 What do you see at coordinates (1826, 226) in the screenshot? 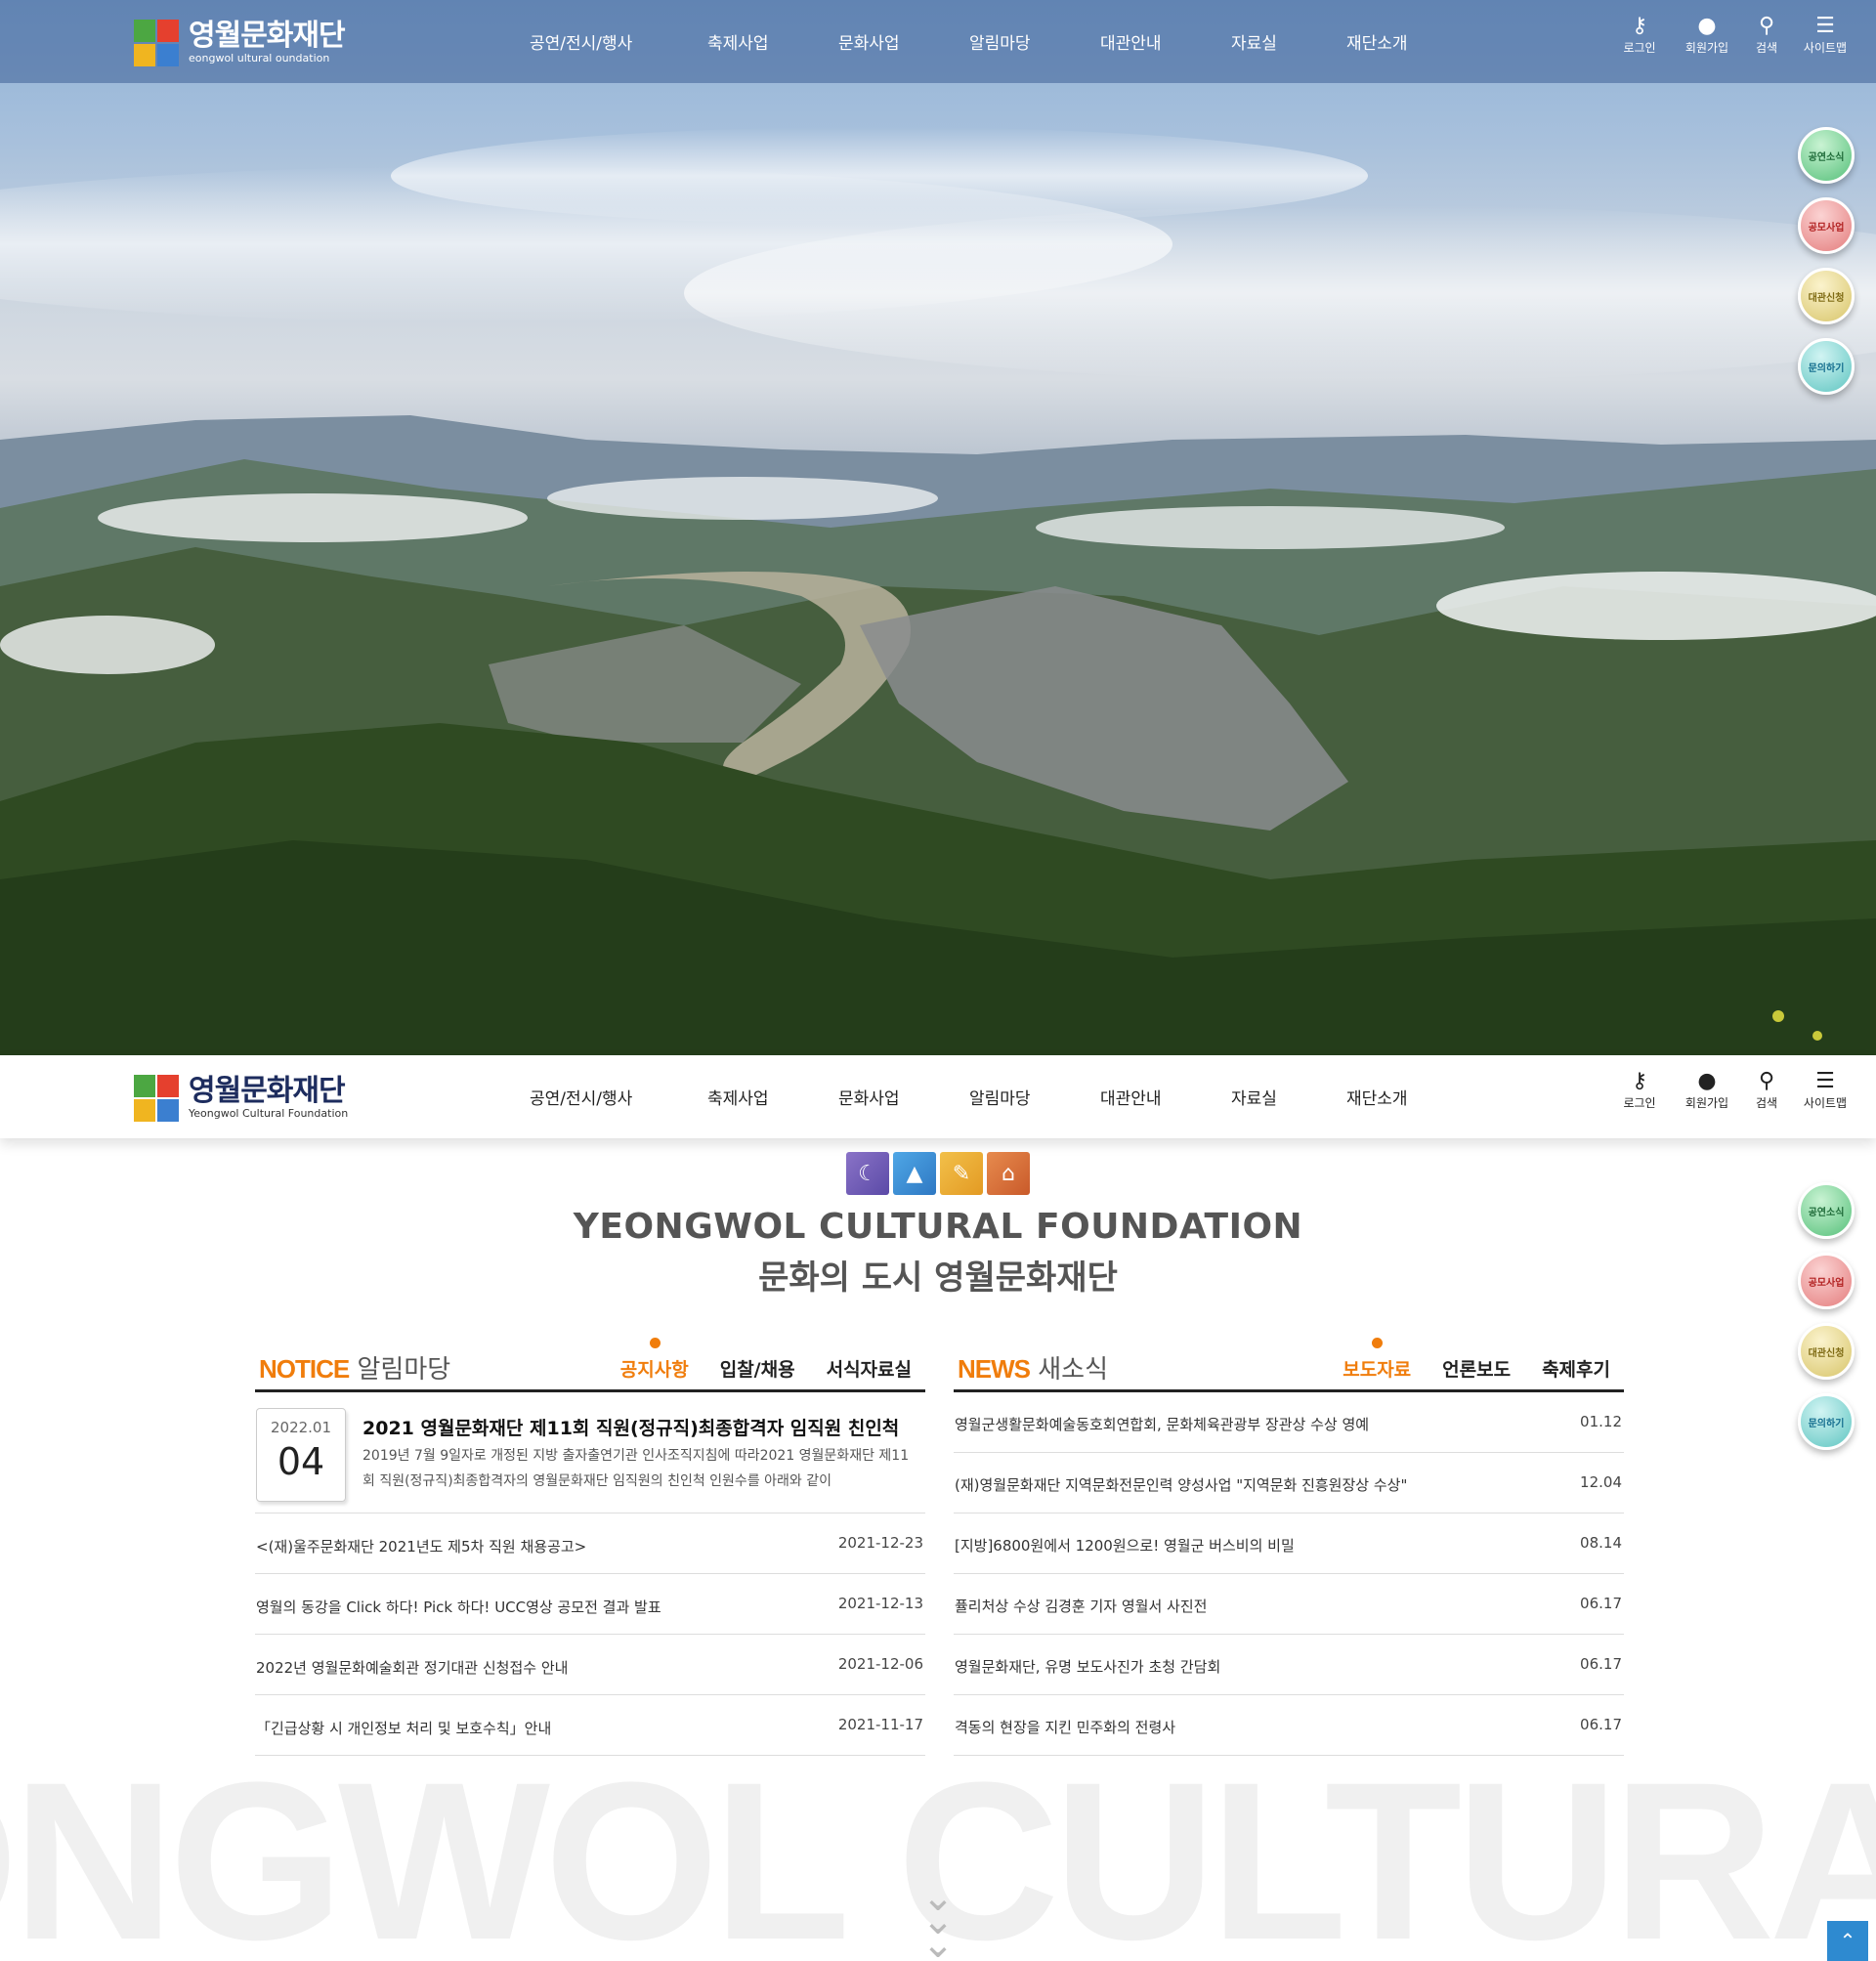
I see `quick-contest-button: 공모사업` at bounding box center [1826, 226].